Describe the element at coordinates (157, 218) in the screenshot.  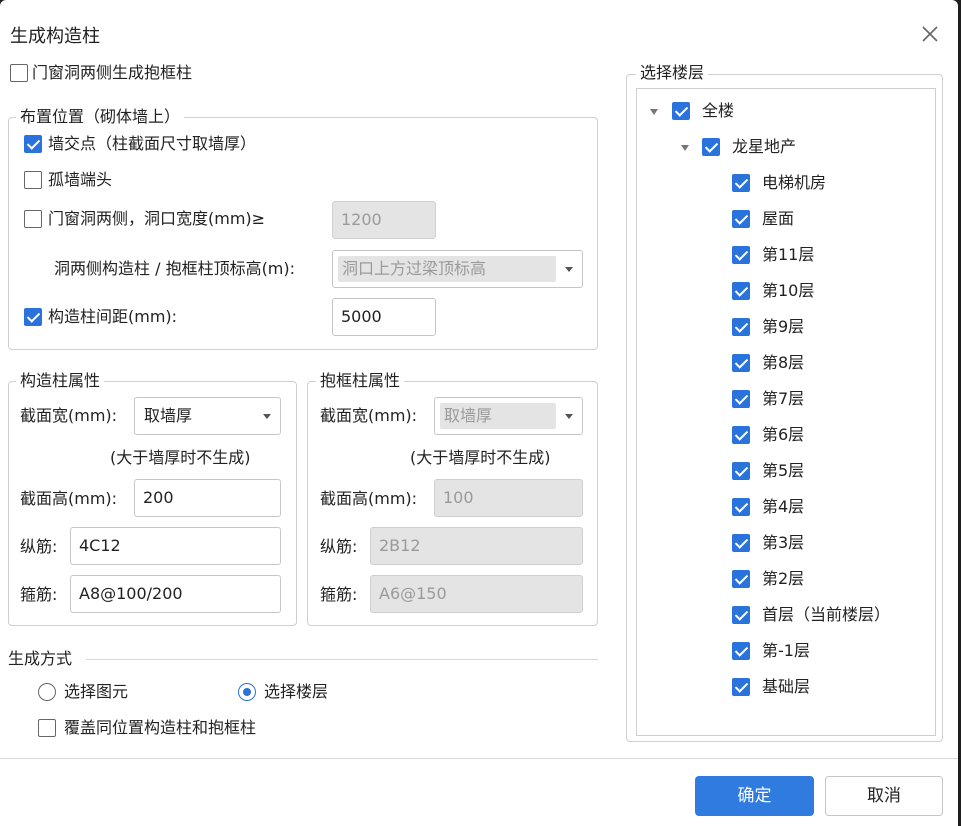
I see `opening-sides-label: 门窗洞两侧，洞口宽度(mm)≥` at that location.